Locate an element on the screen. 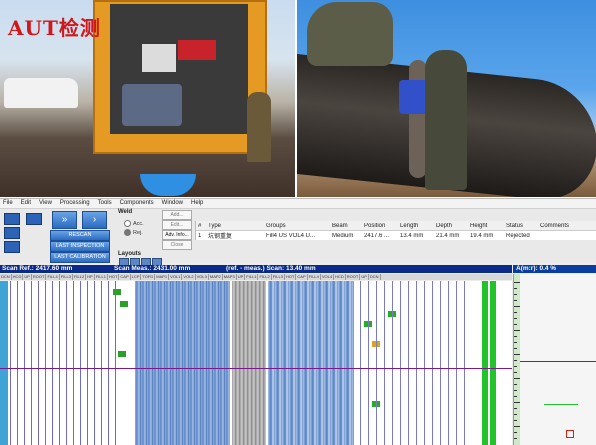  menu-window: Window is located at coordinates (172, 203).